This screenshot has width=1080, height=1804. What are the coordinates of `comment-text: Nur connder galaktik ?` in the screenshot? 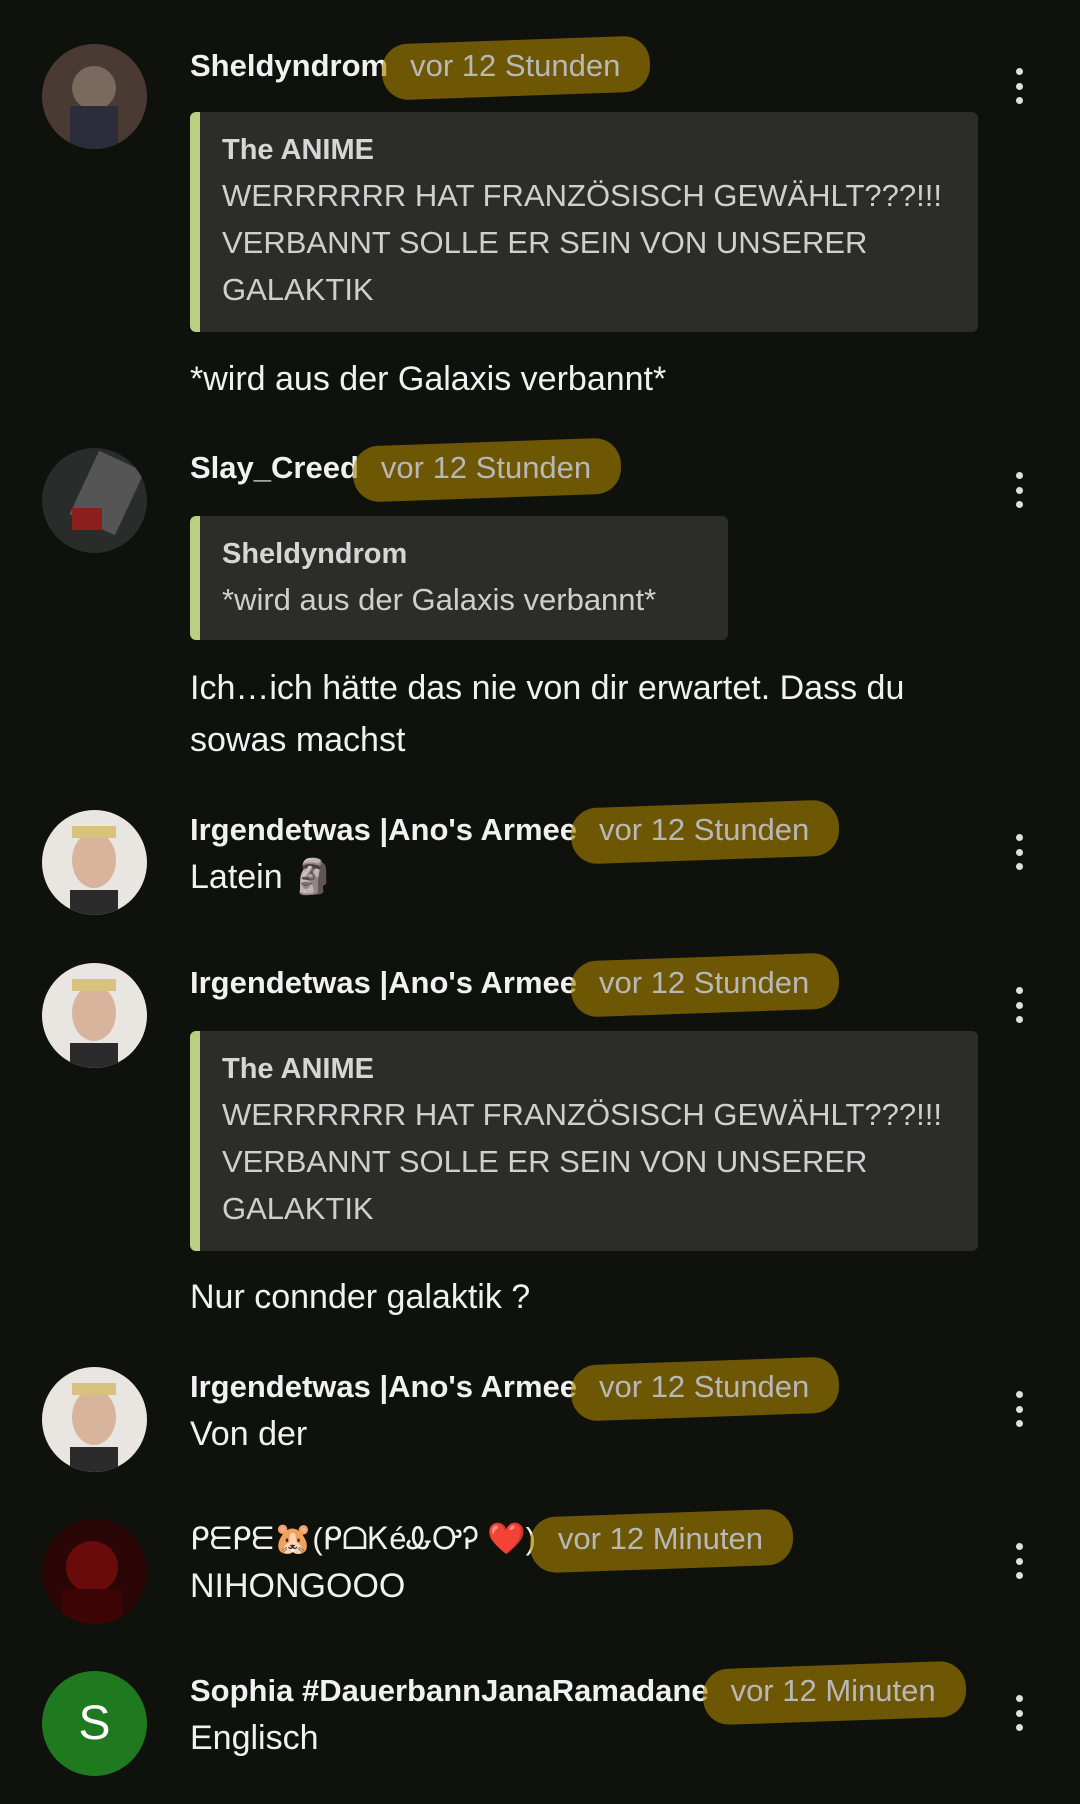 It's located at (360, 1297).